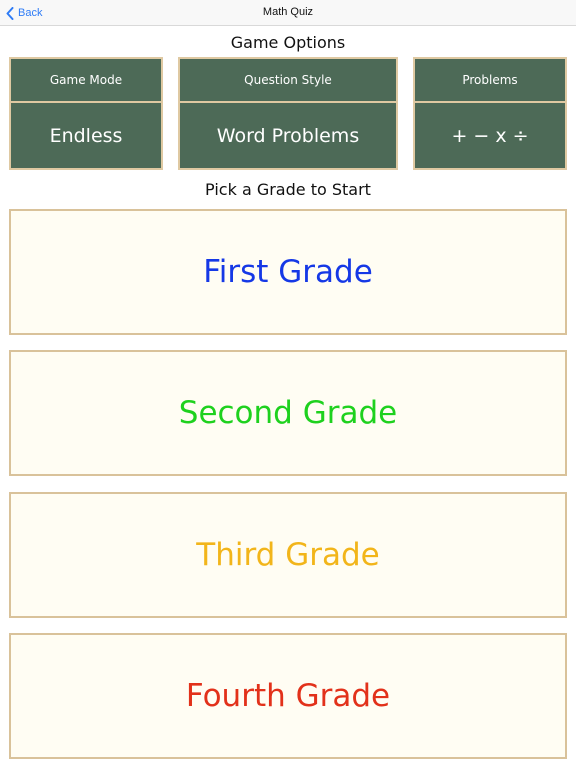 The width and height of the screenshot is (576, 768). I want to click on first-grade-label: First Grade, so click(288, 272).